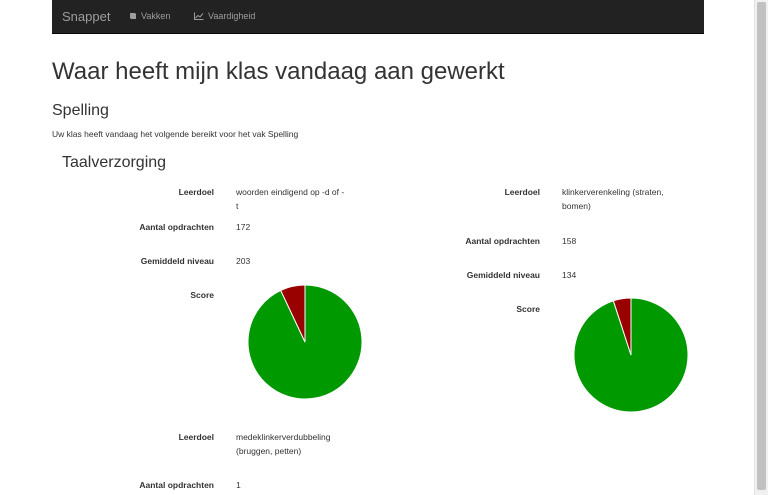 The image size is (768, 495). What do you see at coordinates (86, 16) in the screenshot?
I see `brand-link: Snappet` at bounding box center [86, 16].